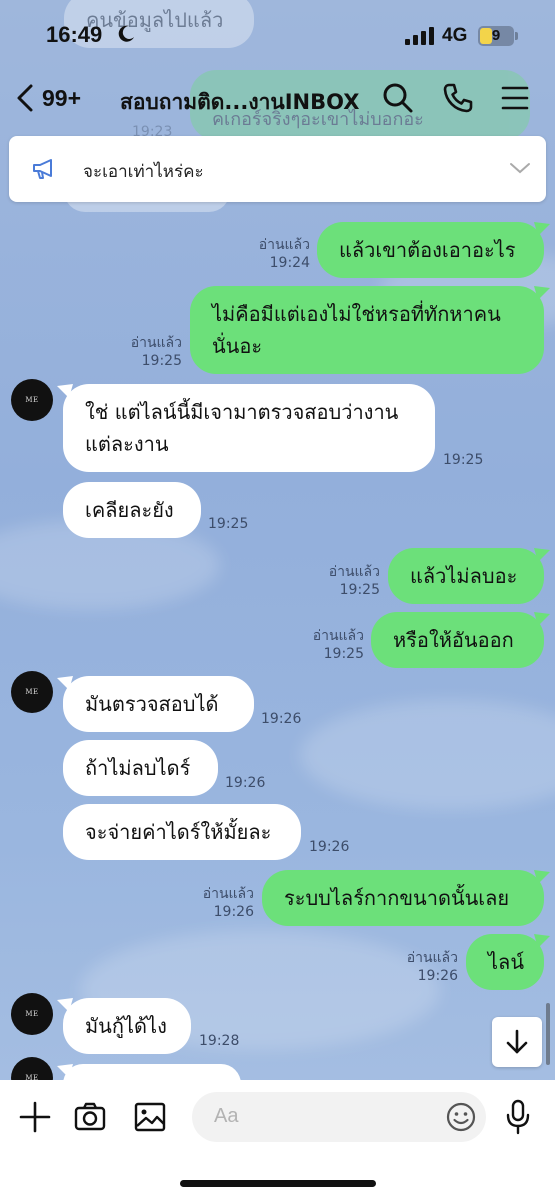 The height and width of the screenshot is (1200, 555). I want to click on message-text: เคลียละยัง, so click(129, 510).